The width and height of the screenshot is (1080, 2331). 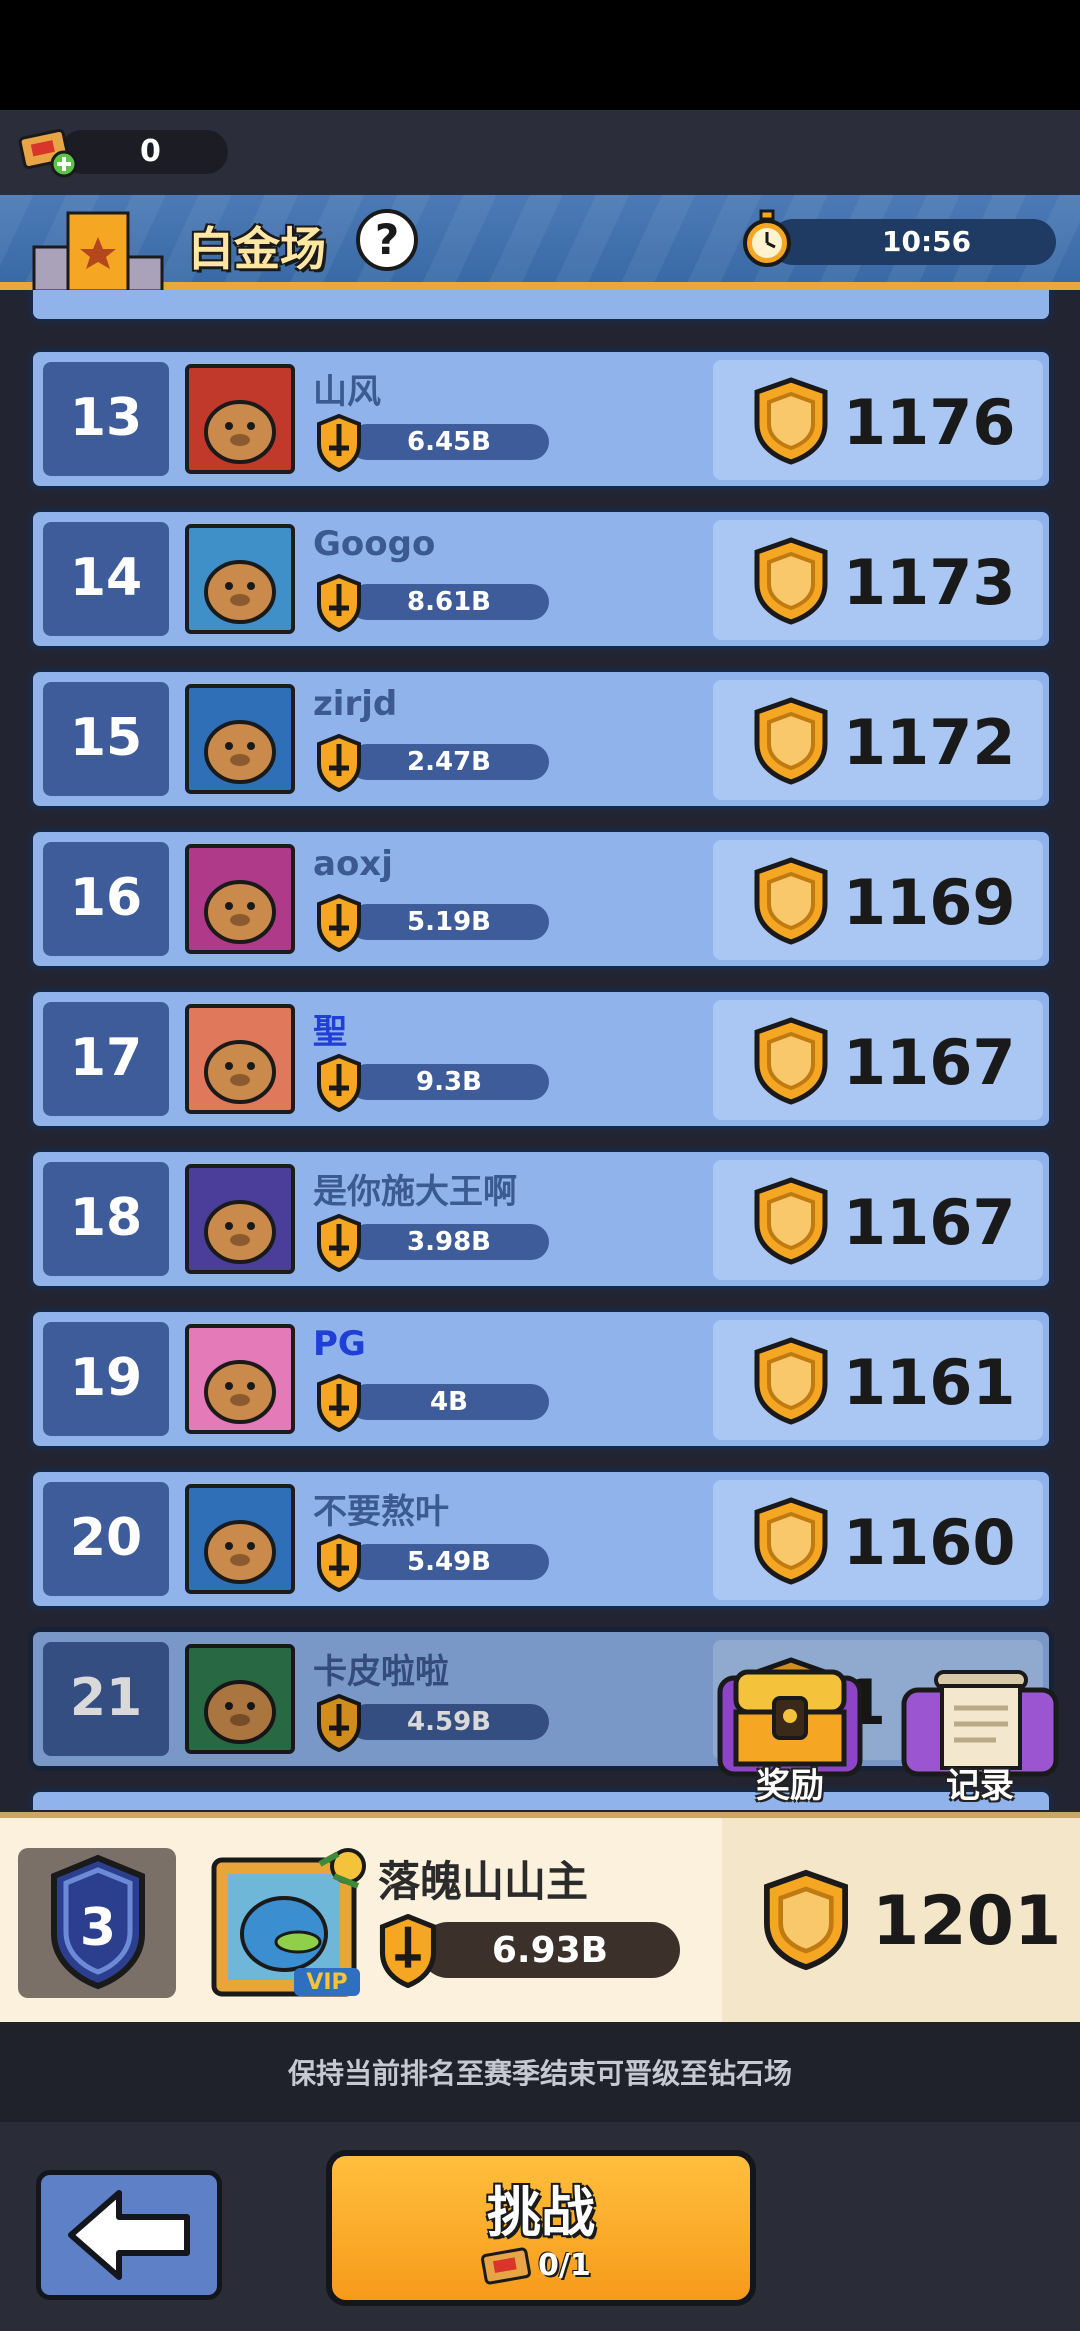 I want to click on rank-box: 17, so click(x=106, y=1059).